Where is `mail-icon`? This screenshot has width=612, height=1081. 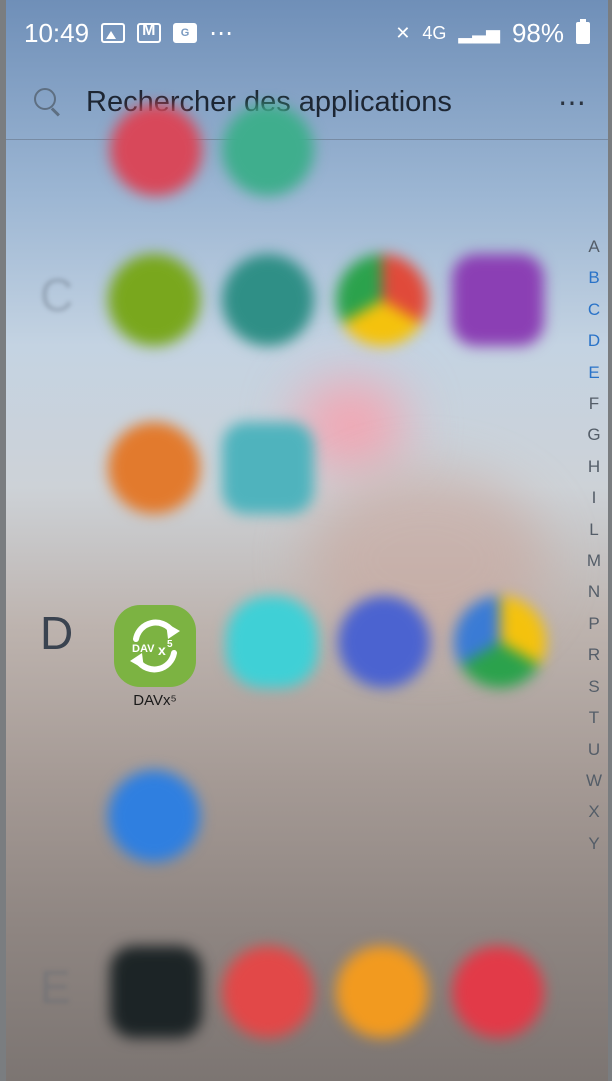 mail-icon is located at coordinates (149, 32).